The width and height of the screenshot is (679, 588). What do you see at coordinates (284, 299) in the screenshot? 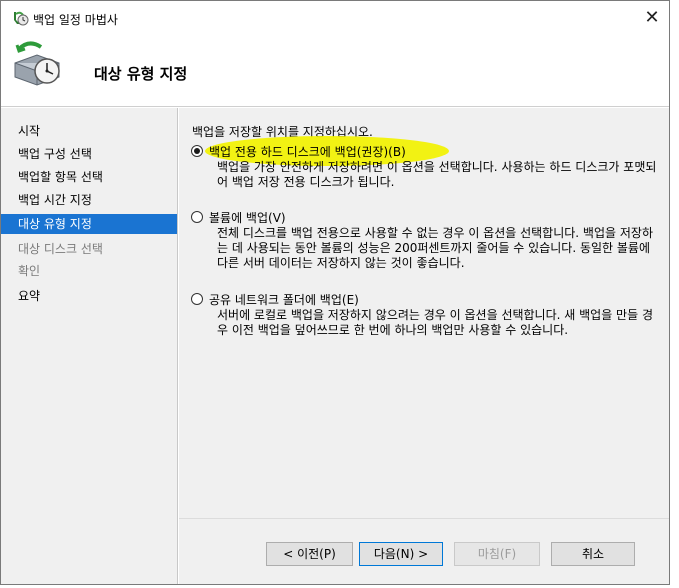
I see `option-label-network-share: 공유 네트워크 폴더에 백업(E)` at bounding box center [284, 299].